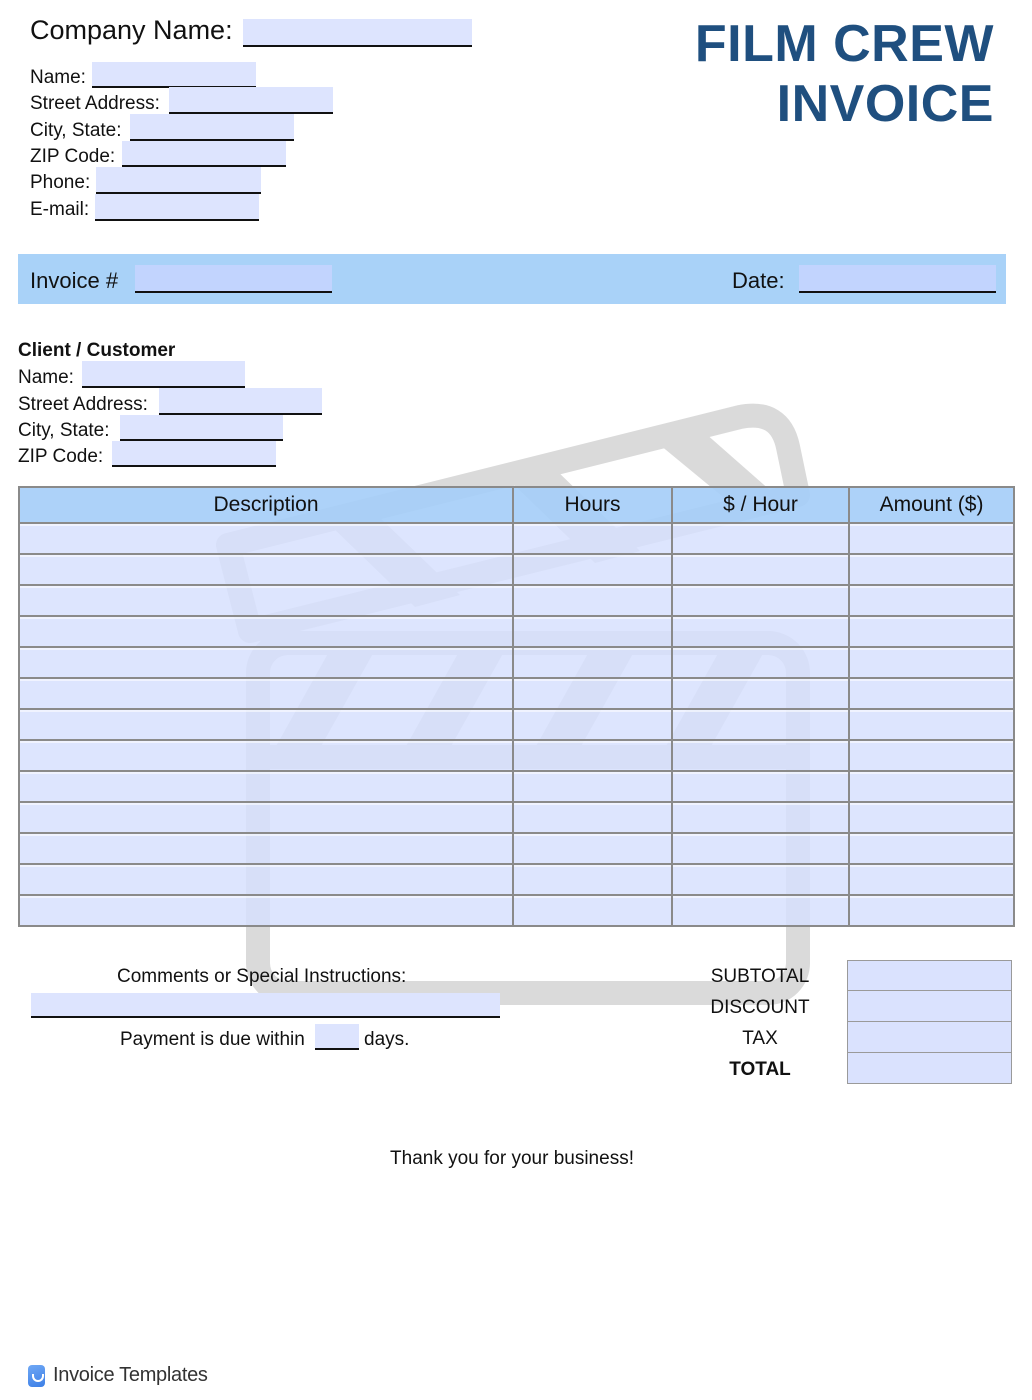 This screenshot has height=1400, width=1032. What do you see at coordinates (83, 404) in the screenshot?
I see `client-street-label: Street Address:` at bounding box center [83, 404].